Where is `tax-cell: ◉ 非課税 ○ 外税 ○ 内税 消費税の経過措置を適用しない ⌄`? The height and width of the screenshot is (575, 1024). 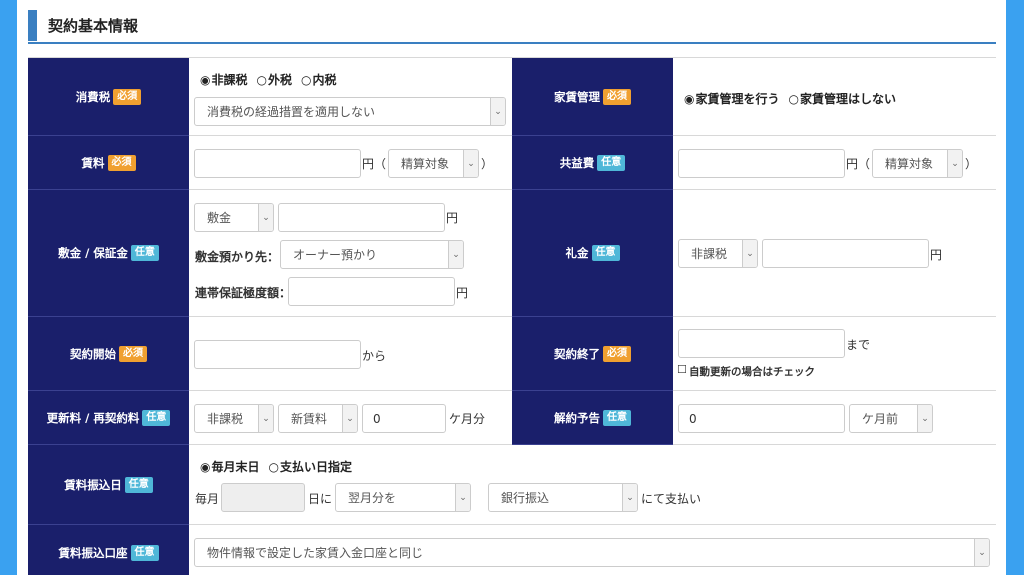
tax-cell: ◉ 非課税 ○ 外税 ○ 内税 消費税の経過措置を適用しない ⌄ is located at coordinates (350, 97).